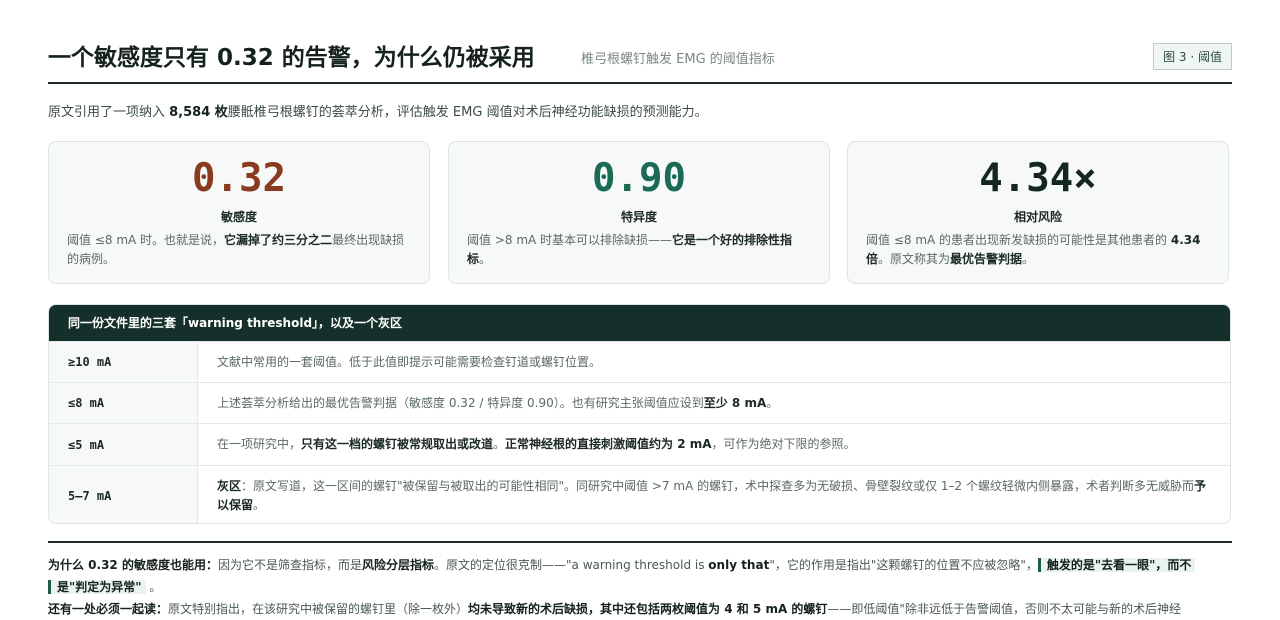  I want to click on intro-prefix: 原文引用了一项纳入, so click(109, 112).